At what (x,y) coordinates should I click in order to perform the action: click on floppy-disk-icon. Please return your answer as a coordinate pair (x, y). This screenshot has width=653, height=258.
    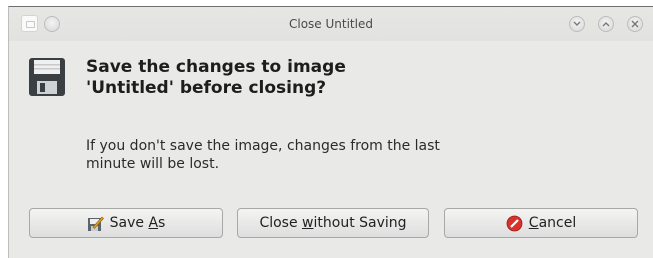
    Looking at the image, I should click on (47, 77).